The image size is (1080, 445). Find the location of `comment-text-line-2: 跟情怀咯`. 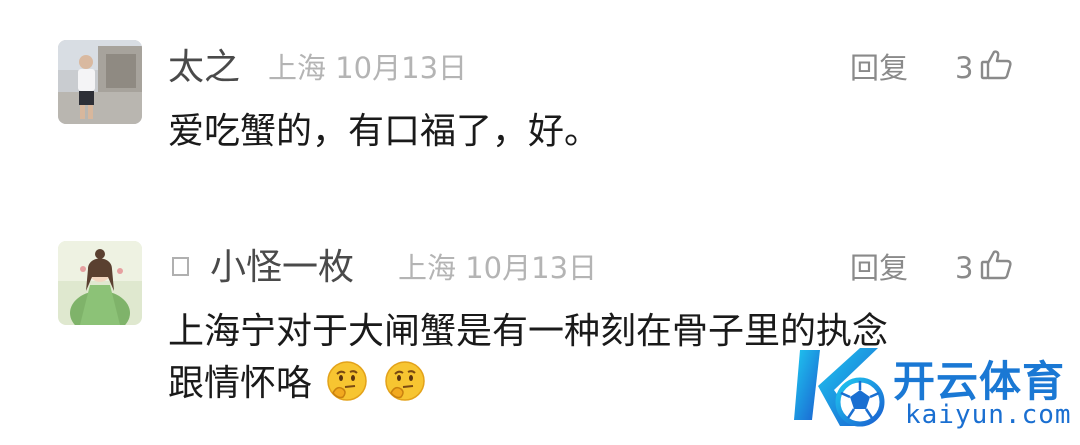

comment-text-line-2: 跟情怀咯 is located at coordinates (528, 384).